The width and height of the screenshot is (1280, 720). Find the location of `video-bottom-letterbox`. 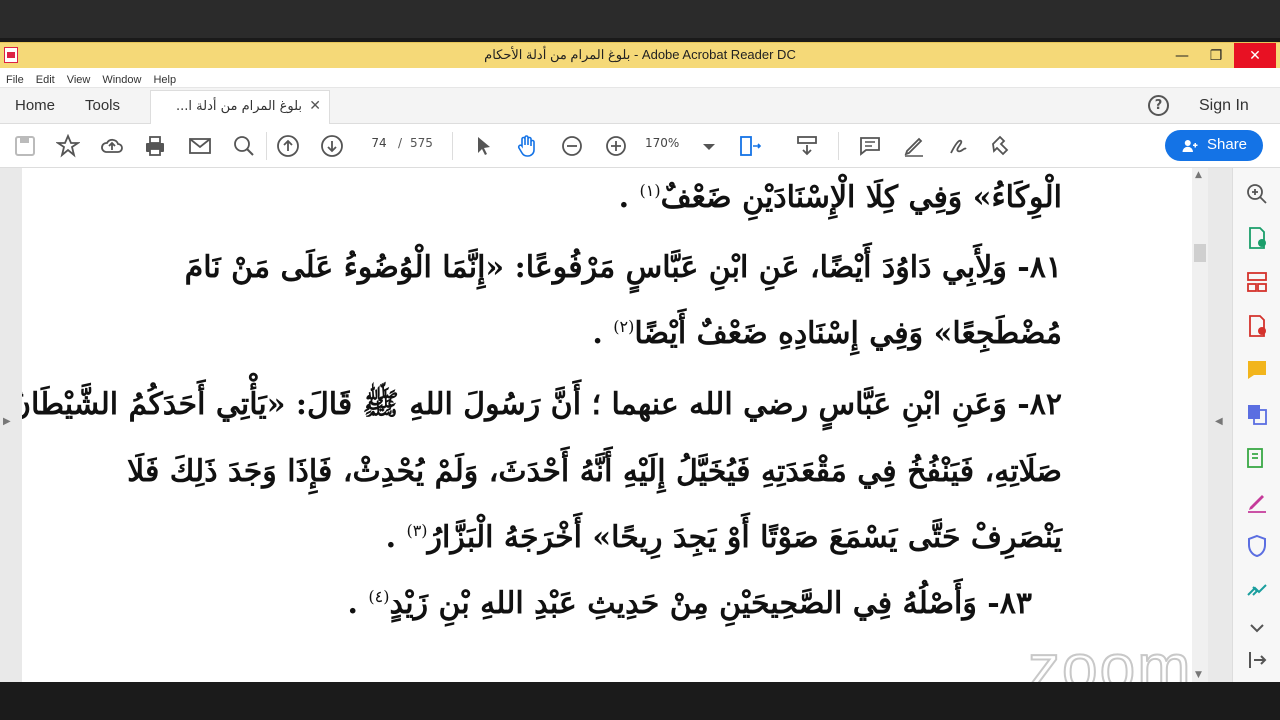

video-bottom-letterbox is located at coordinates (640, 701).